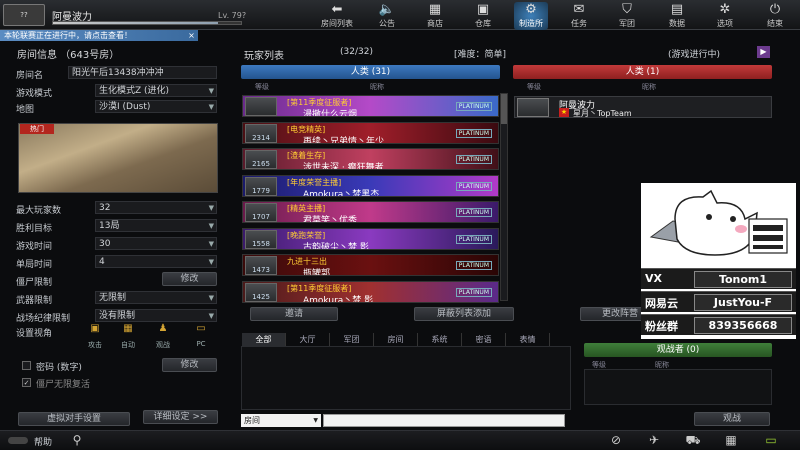  I want to click on block-list-add-button: 屏蔽列表添加, so click(464, 314).